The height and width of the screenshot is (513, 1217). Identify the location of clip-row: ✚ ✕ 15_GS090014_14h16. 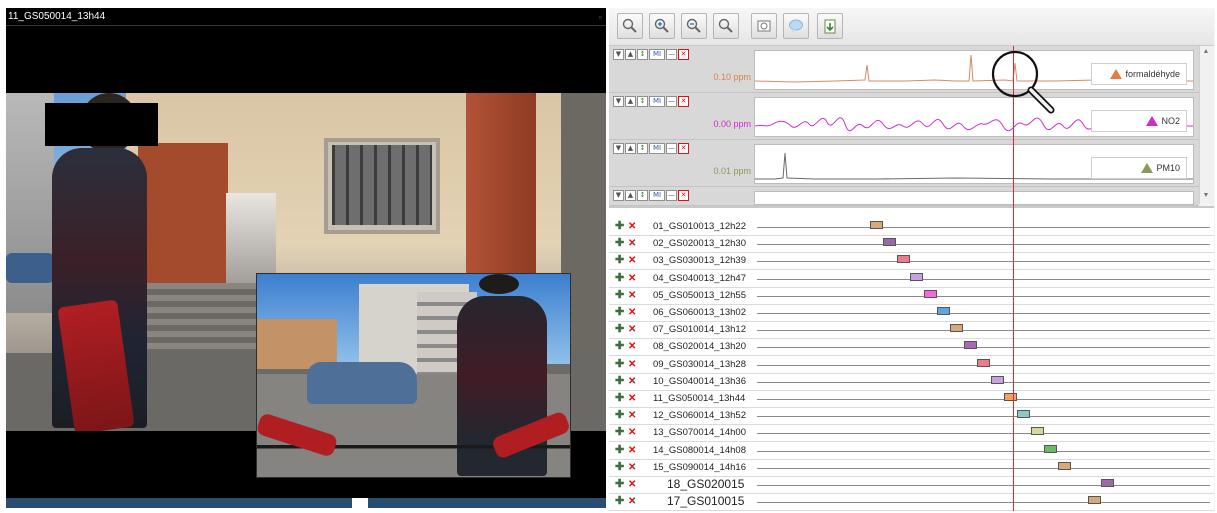
(911, 468).